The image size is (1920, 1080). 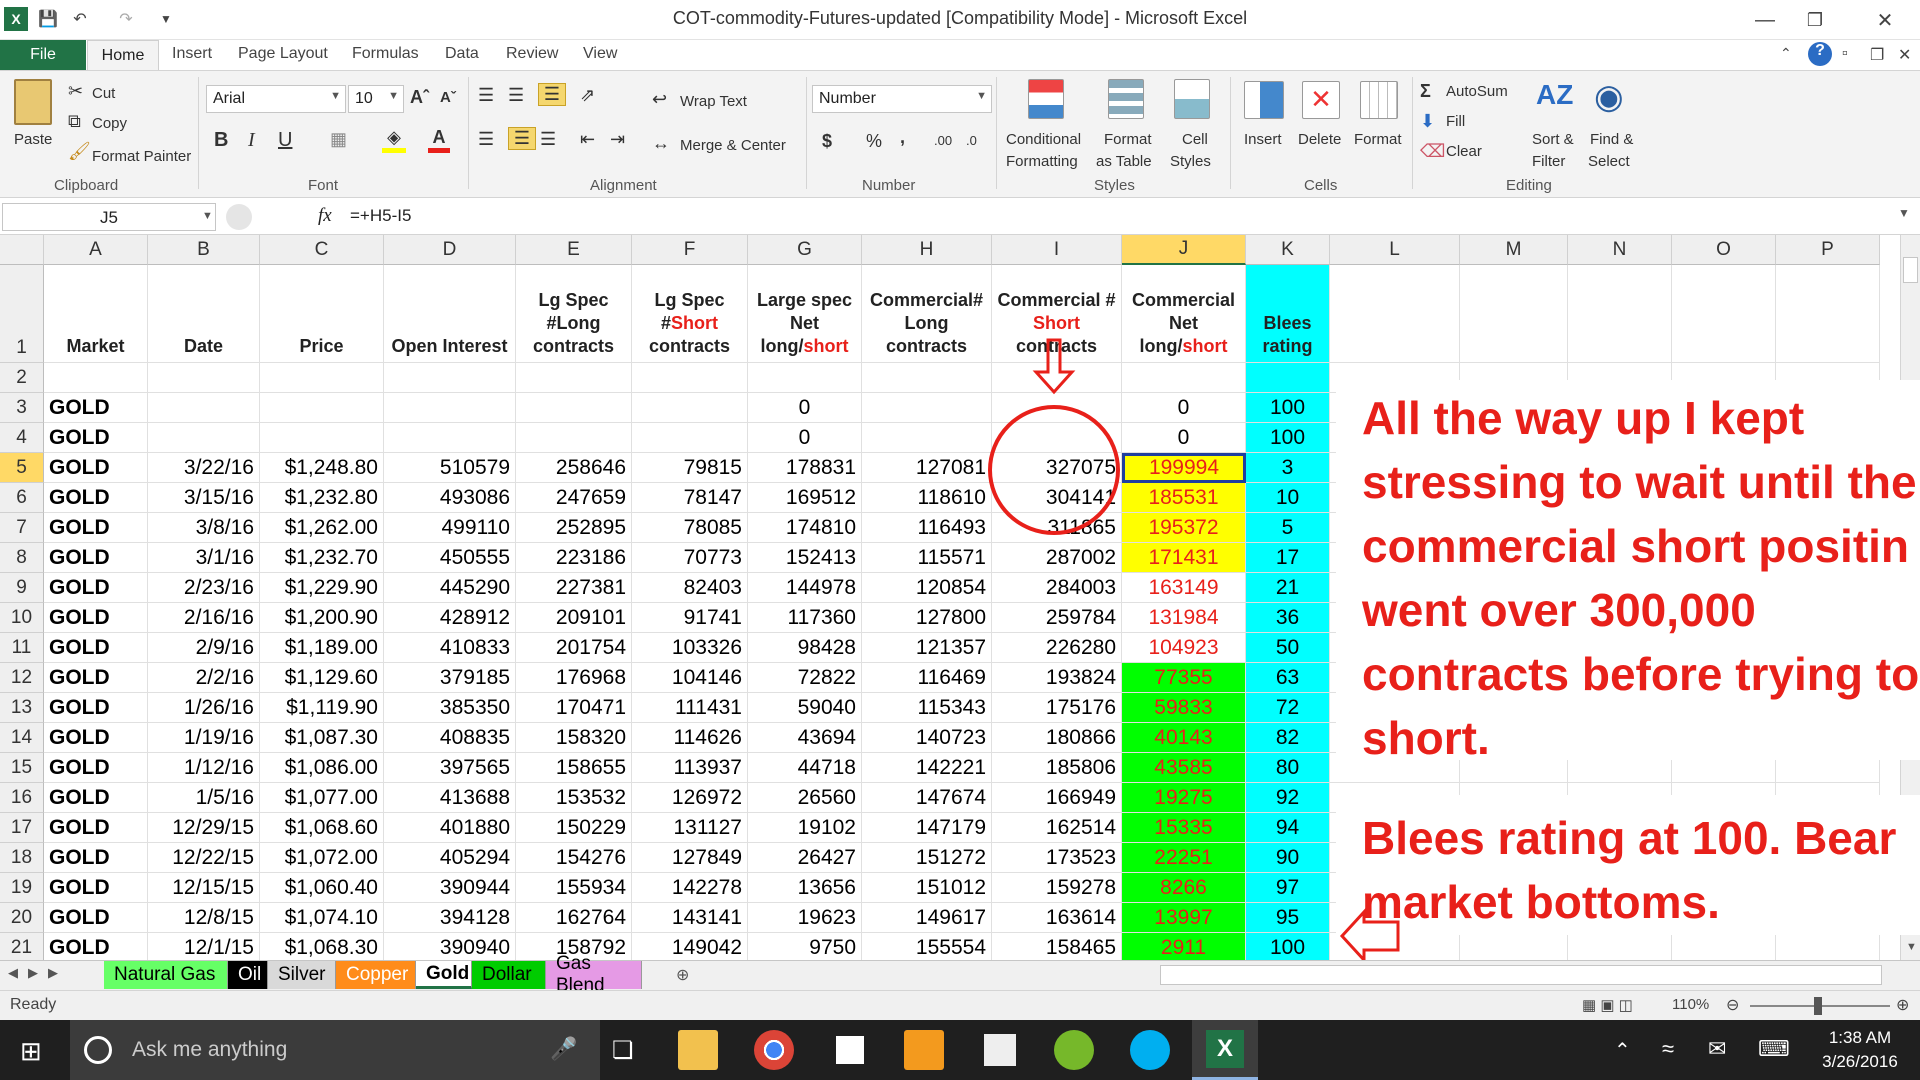 What do you see at coordinates (302, 975) in the screenshot?
I see `sheet-tab-silver: Silver` at bounding box center [302, 975].